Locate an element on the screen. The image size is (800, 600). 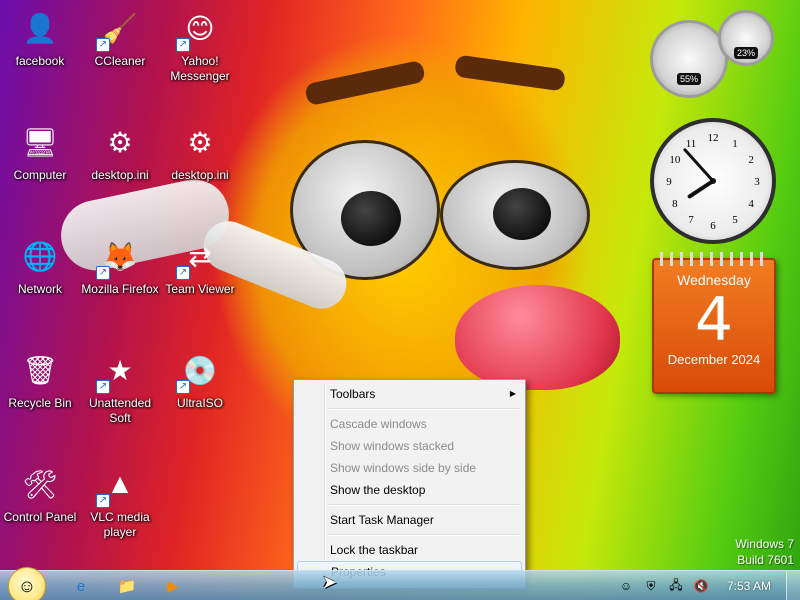
media-player-icon: ▶ is located at coordinates (173, 586).